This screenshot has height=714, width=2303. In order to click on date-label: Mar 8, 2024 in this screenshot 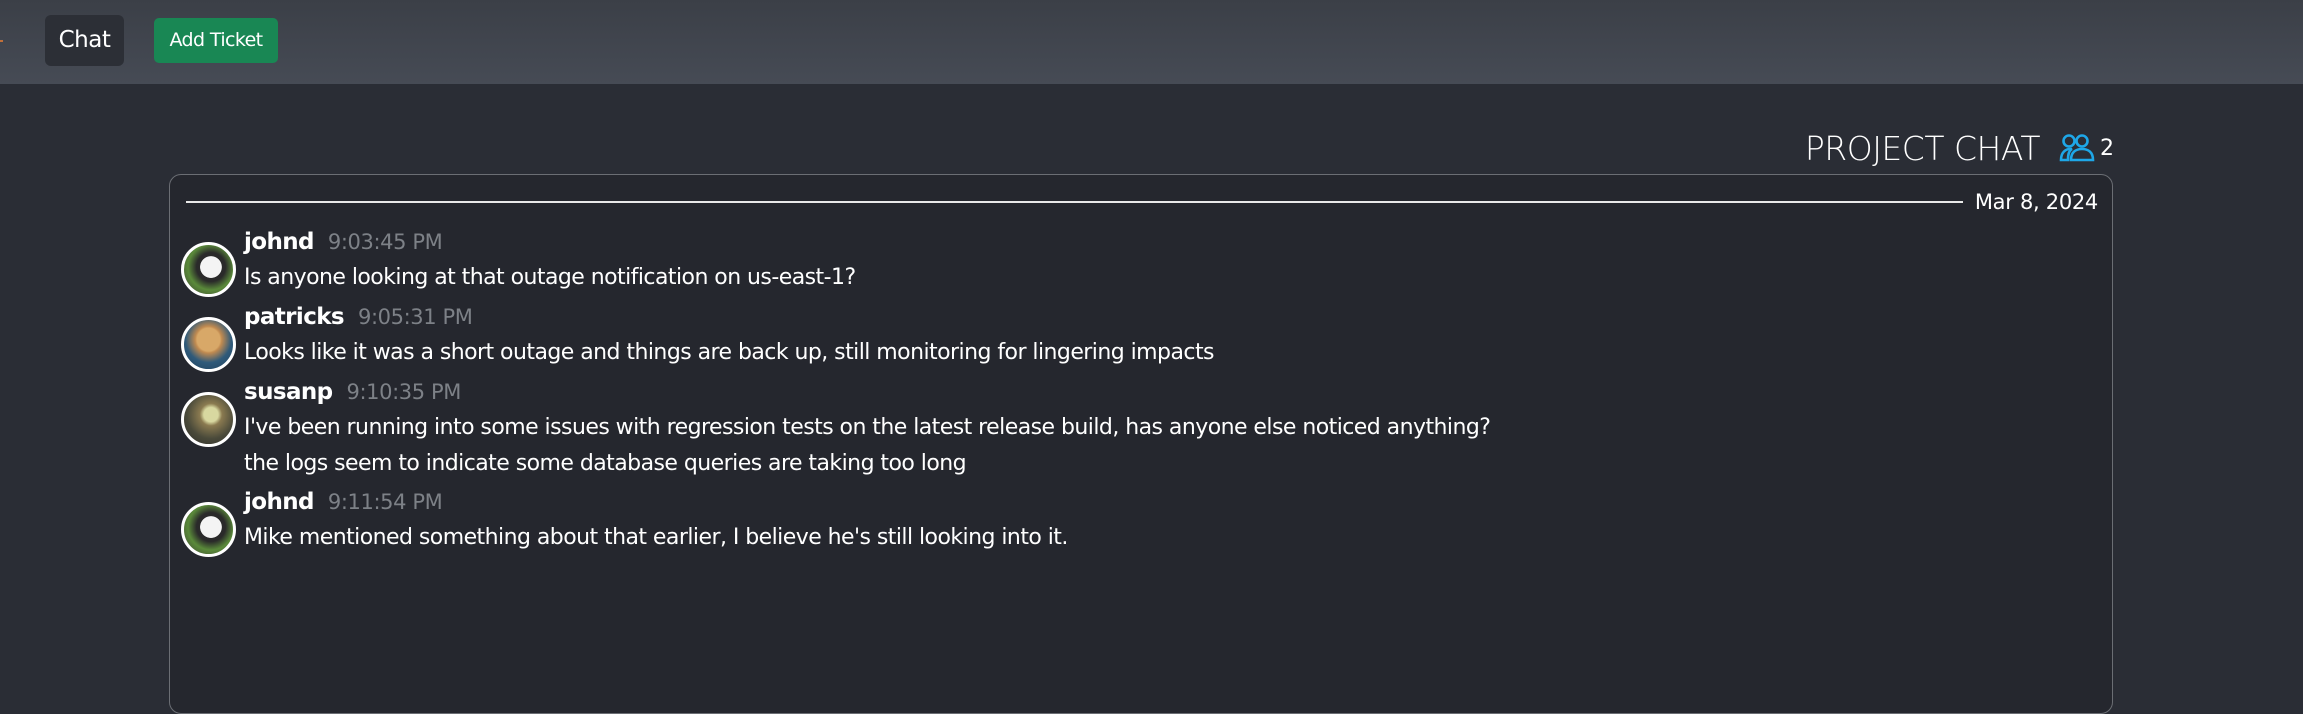, I will do `click(2036, 202)`.